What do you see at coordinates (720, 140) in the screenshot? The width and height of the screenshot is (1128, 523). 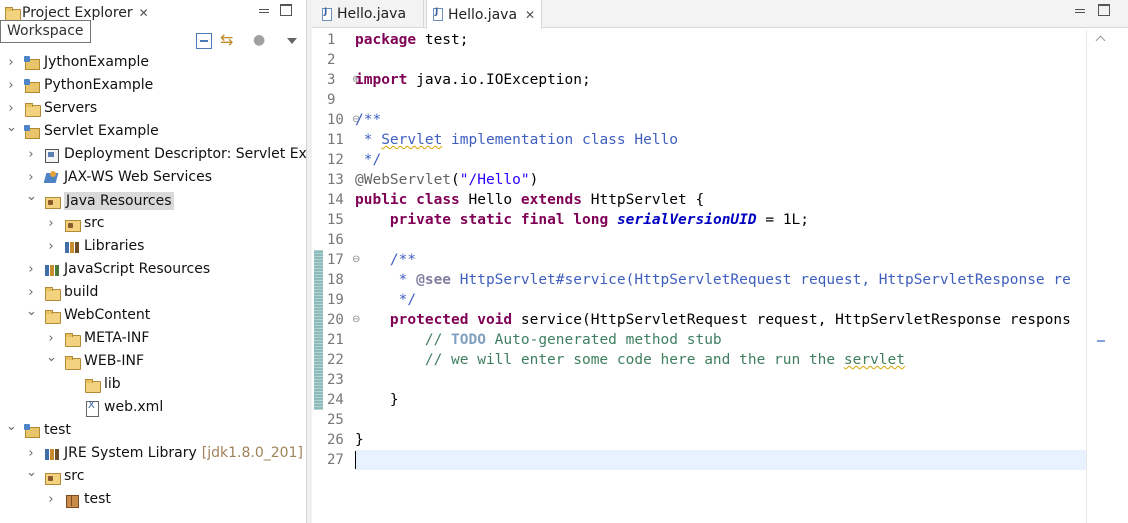 I see `code-line: * Servlet implementation class Hello` at bounding box center [720, 140].